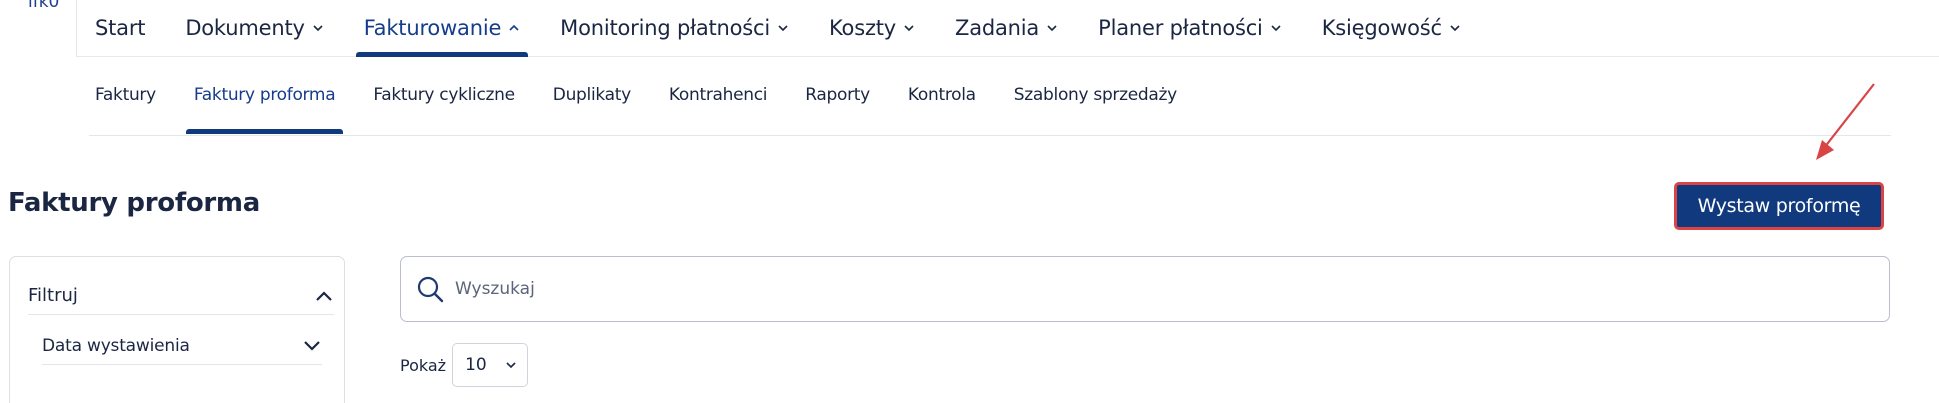 The image size is (1939, 403). I want to click on sub-nav-item-label: Kontrola, so click(941, 95).